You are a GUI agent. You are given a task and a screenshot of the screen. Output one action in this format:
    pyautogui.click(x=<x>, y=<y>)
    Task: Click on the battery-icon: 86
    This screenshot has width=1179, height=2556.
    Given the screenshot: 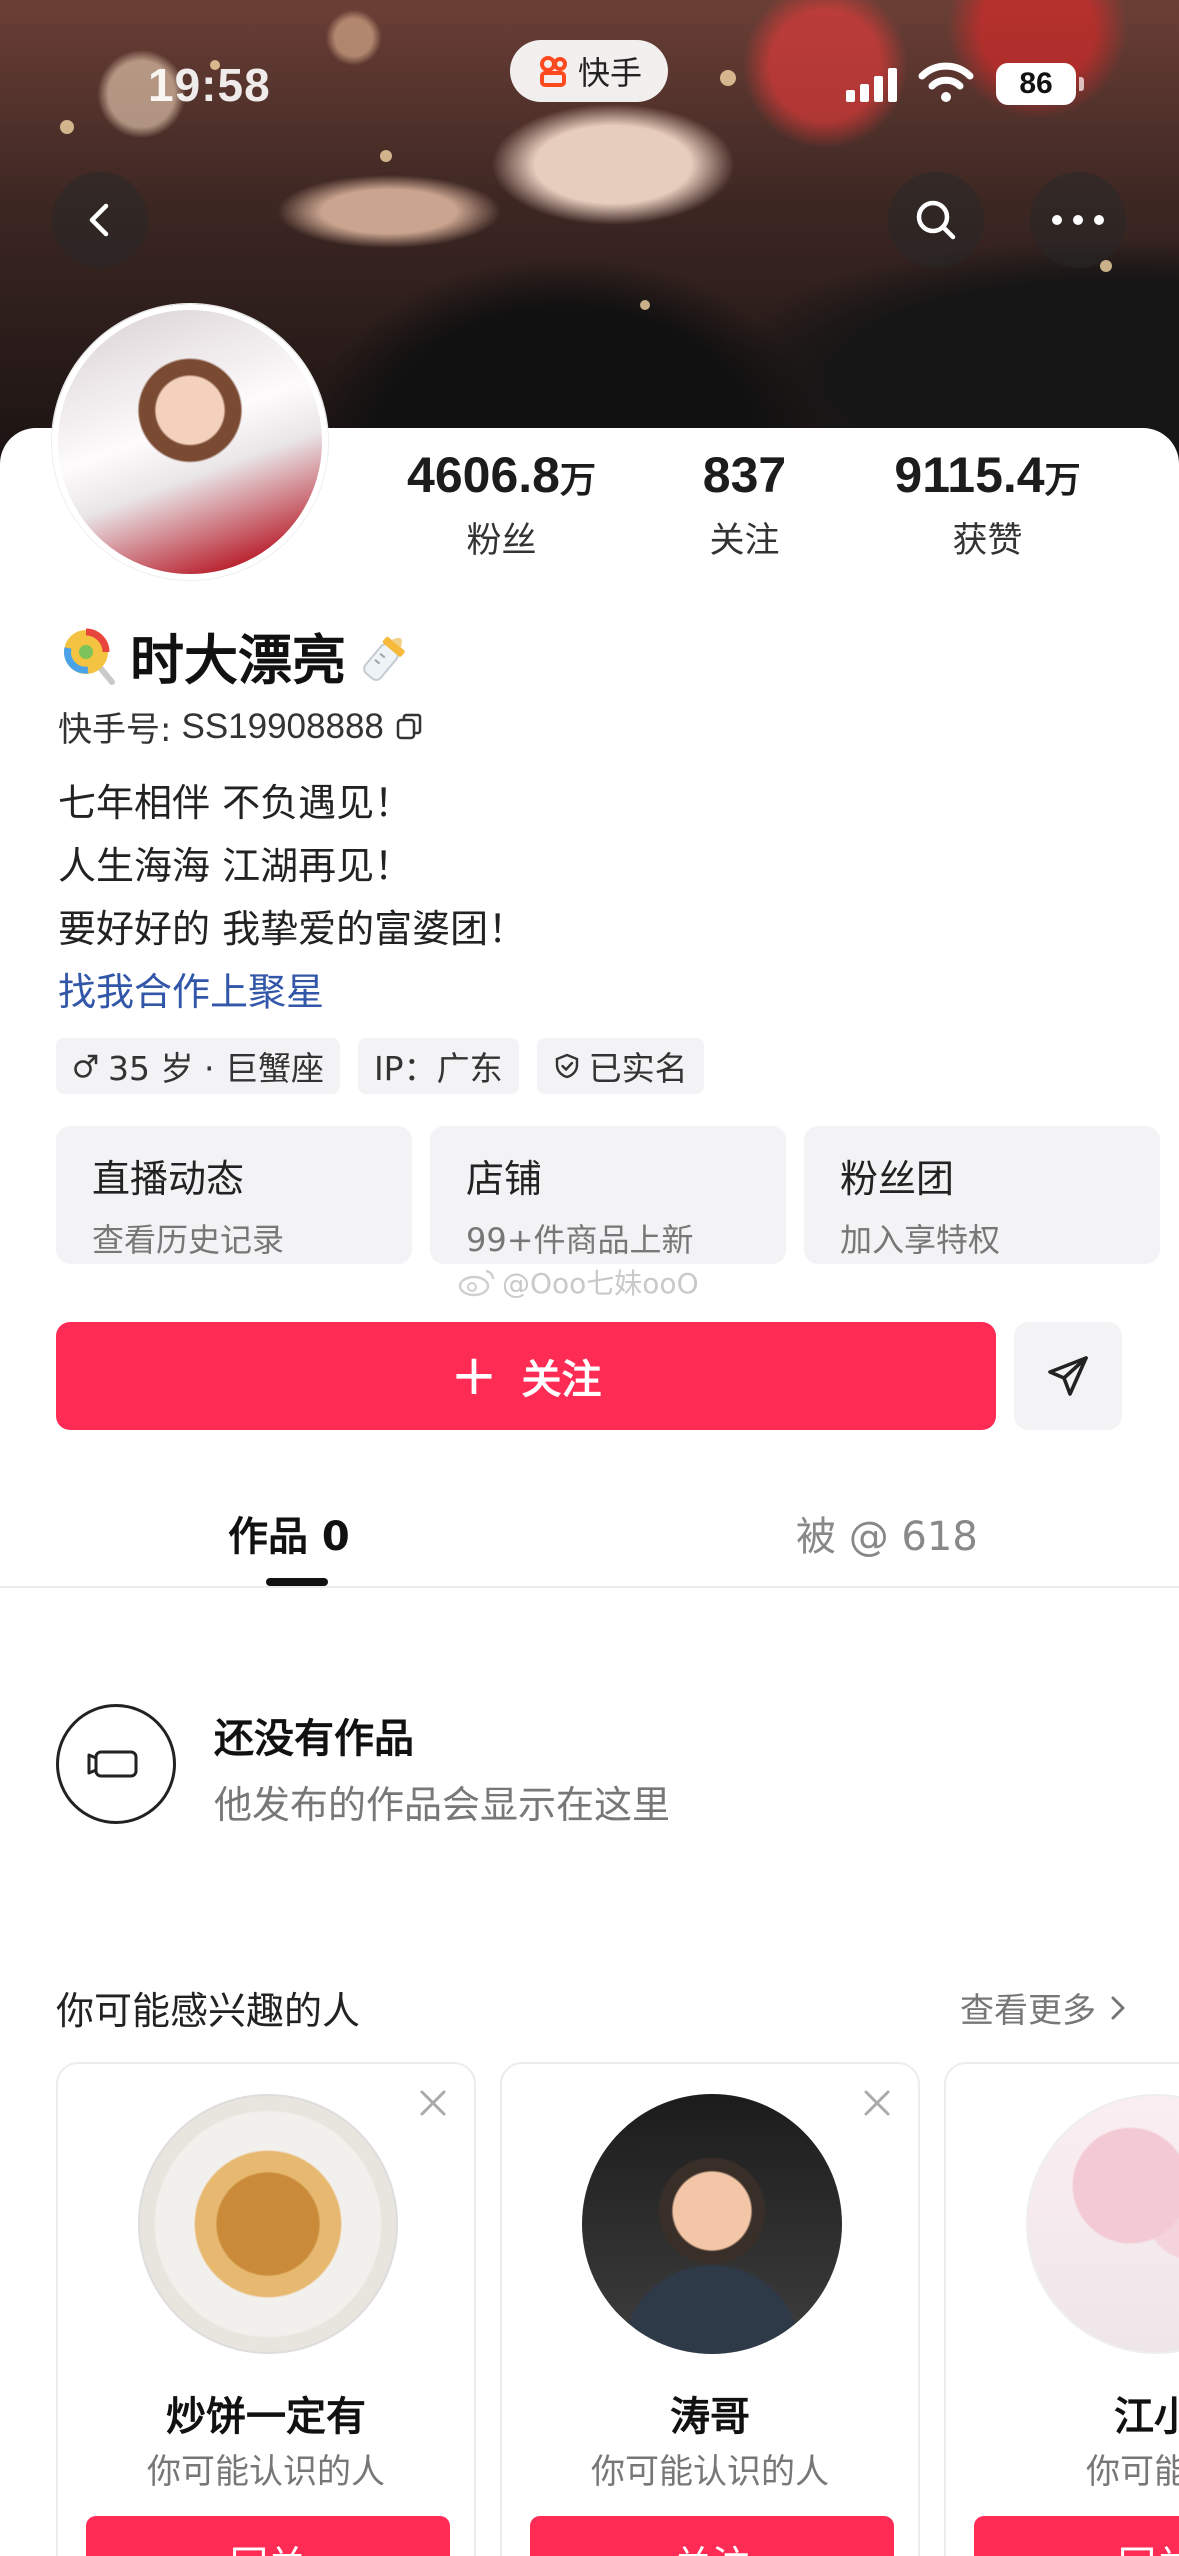 What is the action you would take?
    pyautogui.click(x=1040, y=84)
    